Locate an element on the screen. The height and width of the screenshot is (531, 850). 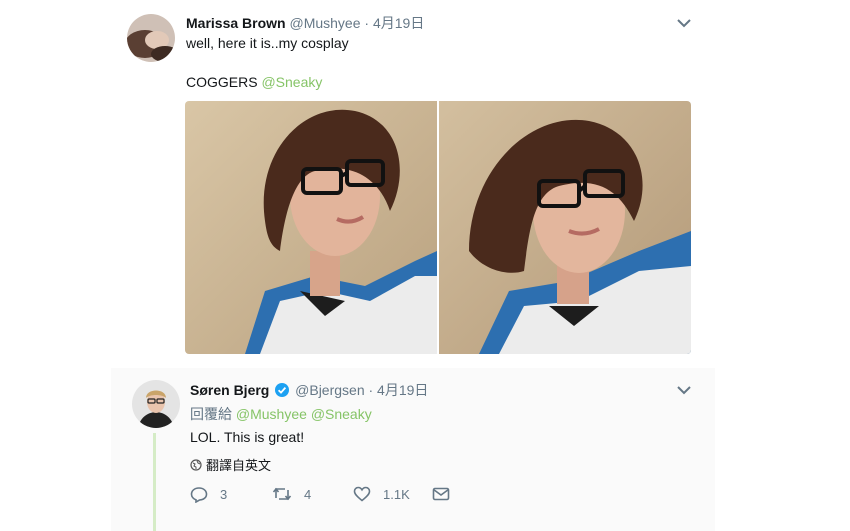
thread-line is located at coordinates (154, 482).